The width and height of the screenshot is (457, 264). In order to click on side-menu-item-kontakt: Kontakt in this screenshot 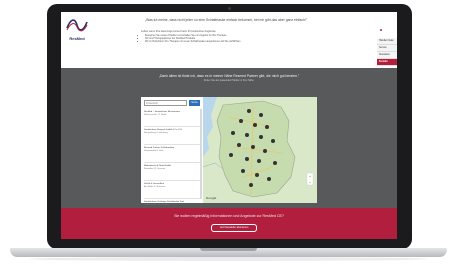, I will do `click(387, 62)`.